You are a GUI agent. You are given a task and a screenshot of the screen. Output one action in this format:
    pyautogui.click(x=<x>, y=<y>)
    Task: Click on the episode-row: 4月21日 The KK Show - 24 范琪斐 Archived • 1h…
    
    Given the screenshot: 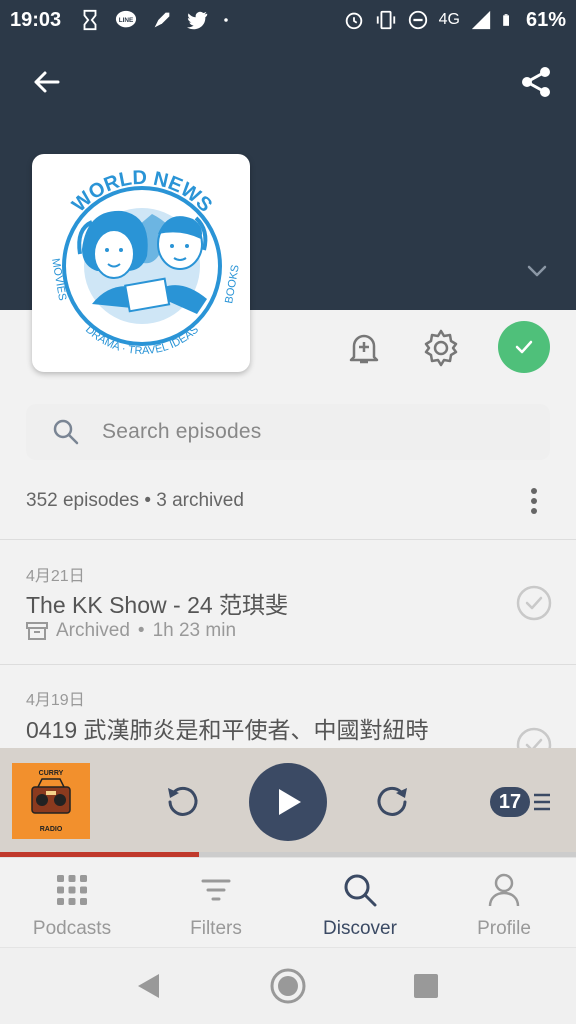 What is the action you would take?
    pyautogui.click(x=288, y=602)
    